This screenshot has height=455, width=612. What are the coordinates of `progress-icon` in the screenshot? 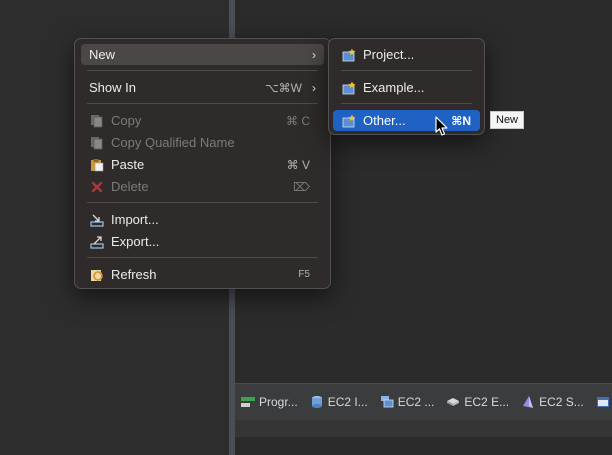 It's located at (248, 402).